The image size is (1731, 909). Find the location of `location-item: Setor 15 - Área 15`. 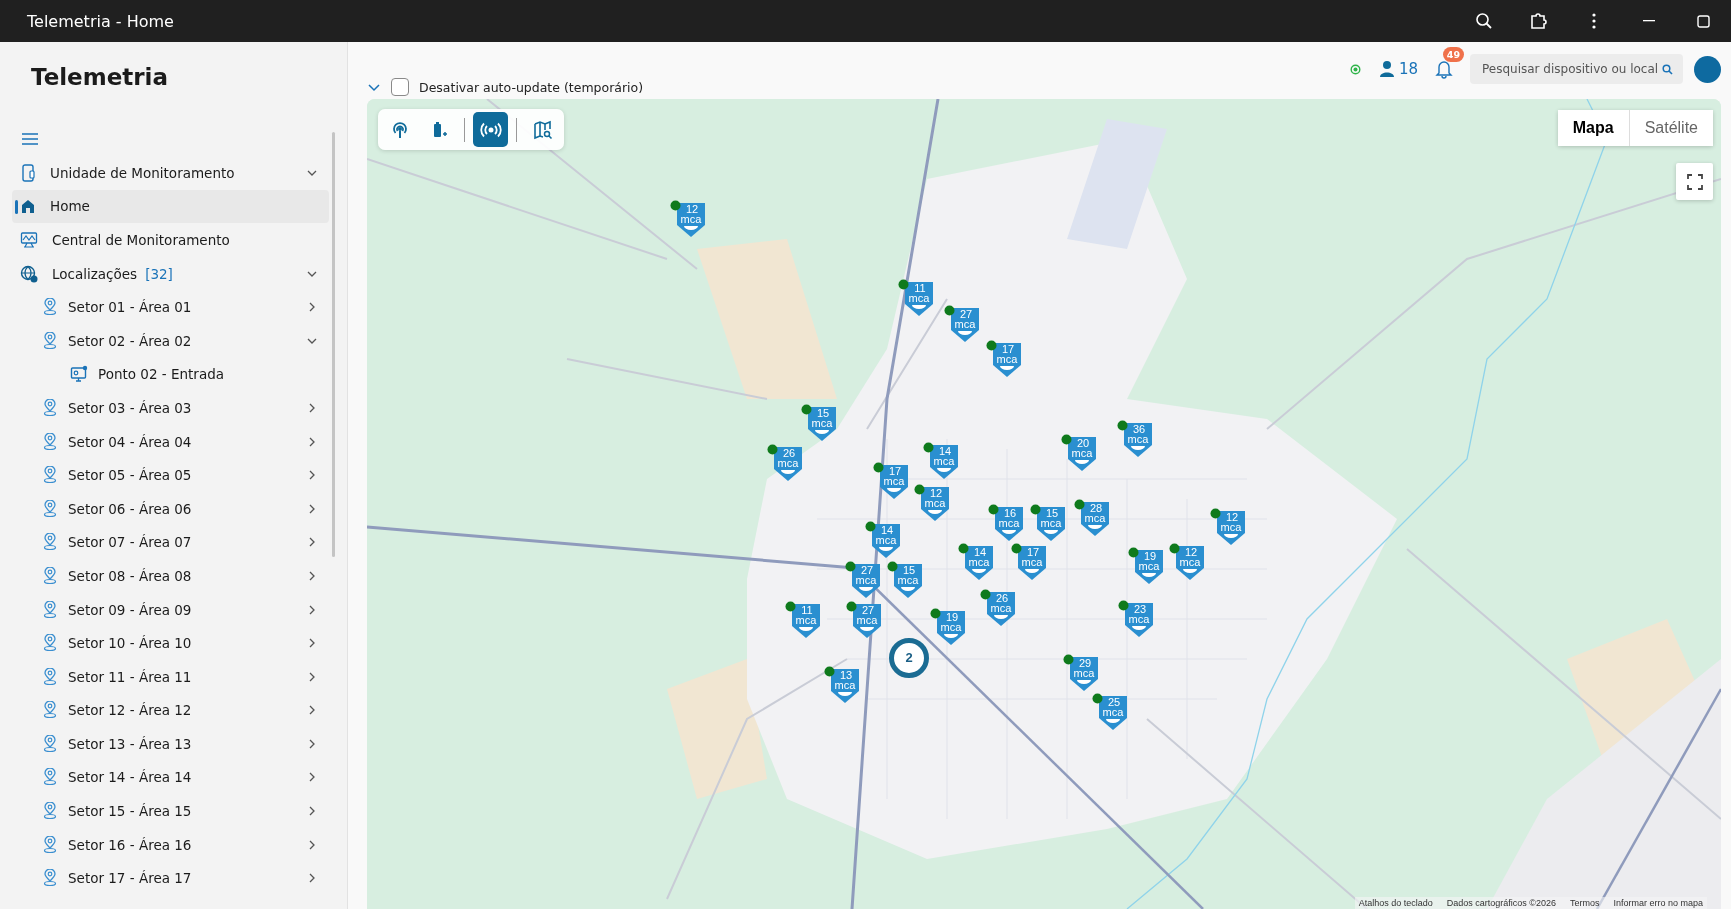

location-item: Setor 15 - Área 15 is located at coordinates (170, 811).